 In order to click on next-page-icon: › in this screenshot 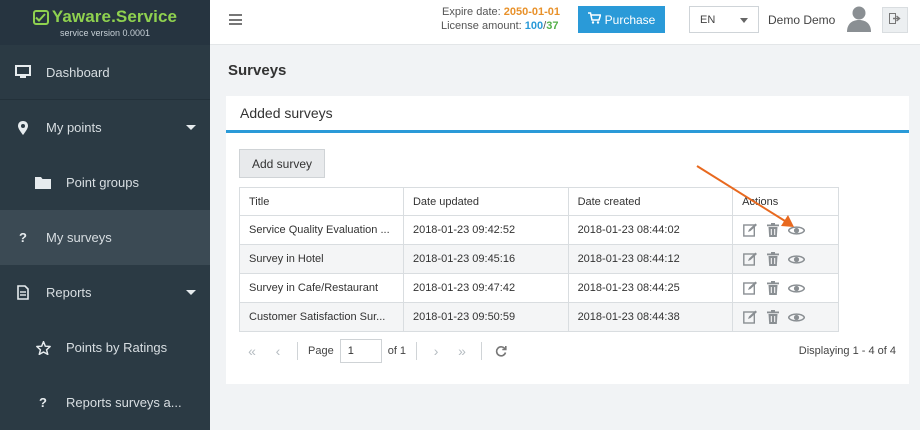, I will do `click(436, 351)`.